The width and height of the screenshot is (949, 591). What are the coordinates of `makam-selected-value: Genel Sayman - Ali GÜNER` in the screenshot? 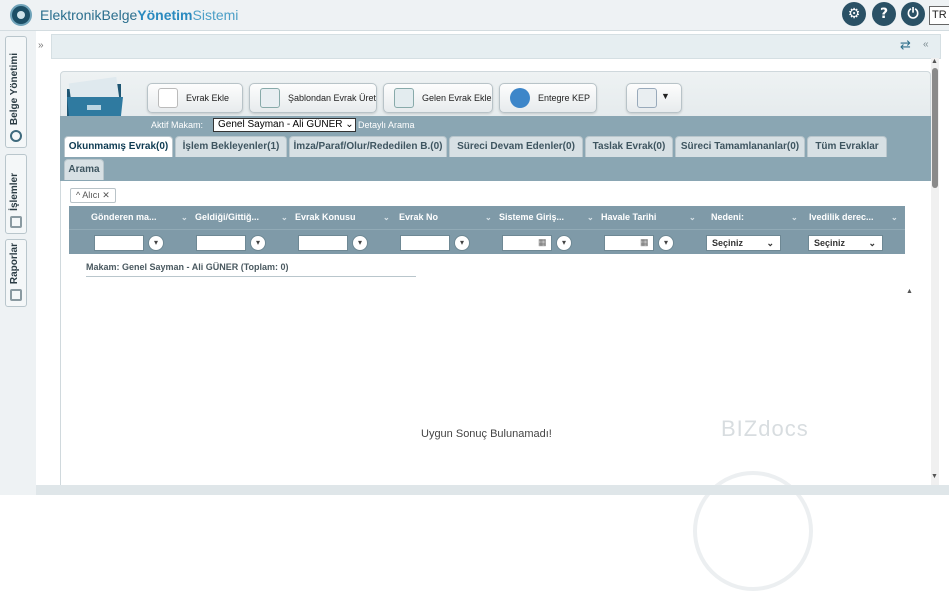 It's located at (280, 124).